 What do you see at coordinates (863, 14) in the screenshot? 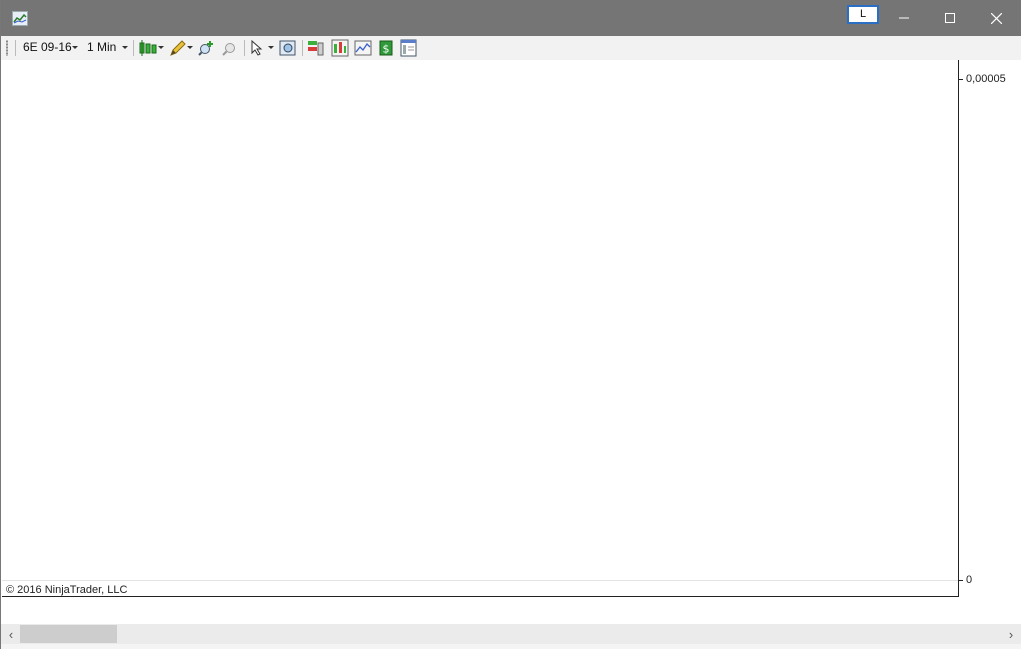
I see `link-button: L` at bounding box center [863, 14].